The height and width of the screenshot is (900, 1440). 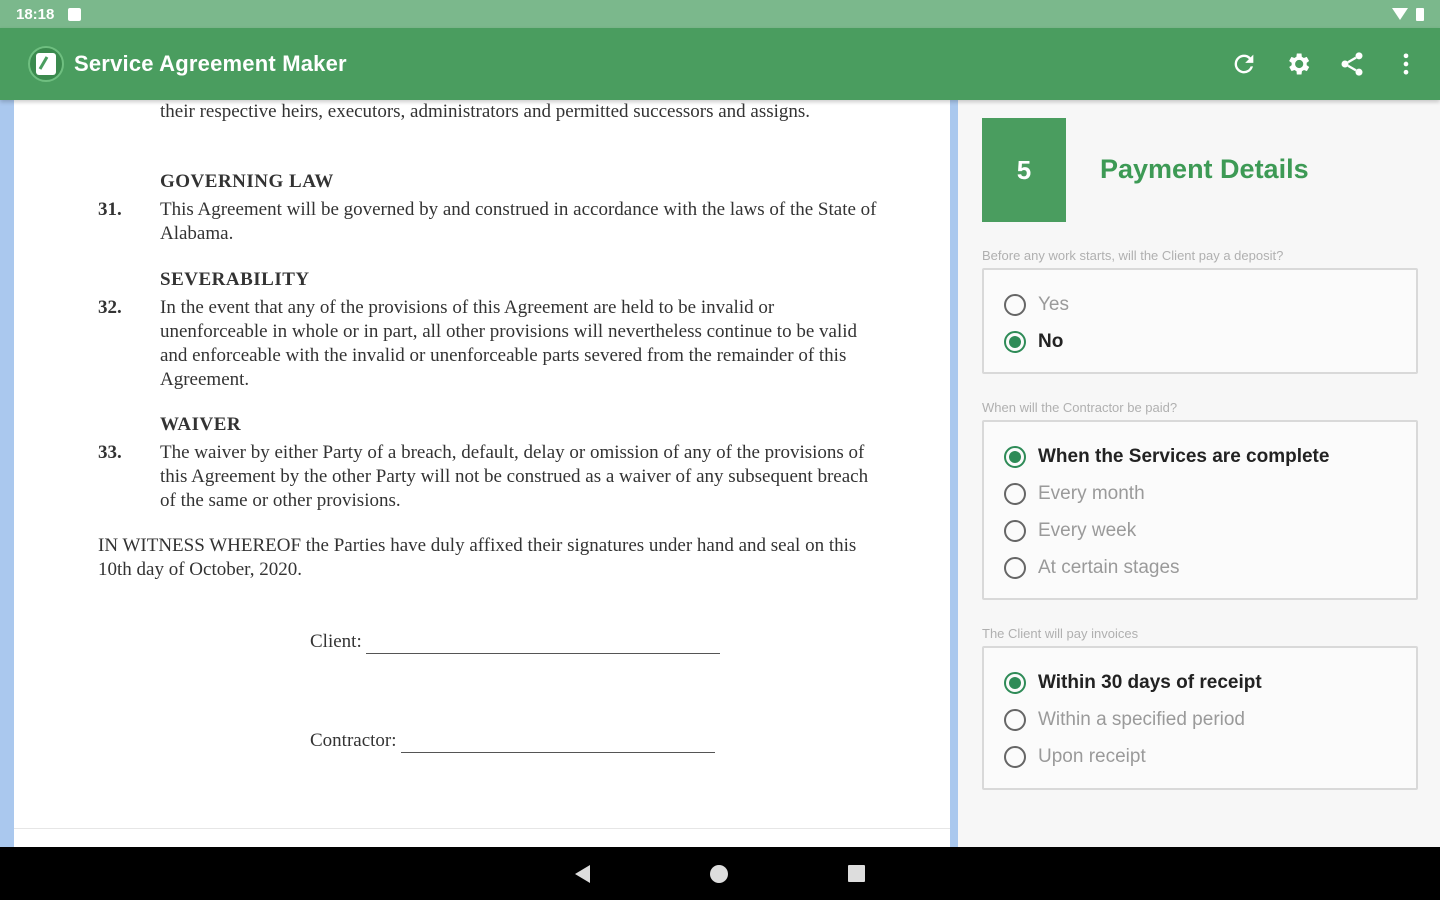 I want to click on app-bar-actions, so click(x=1335, y=64).